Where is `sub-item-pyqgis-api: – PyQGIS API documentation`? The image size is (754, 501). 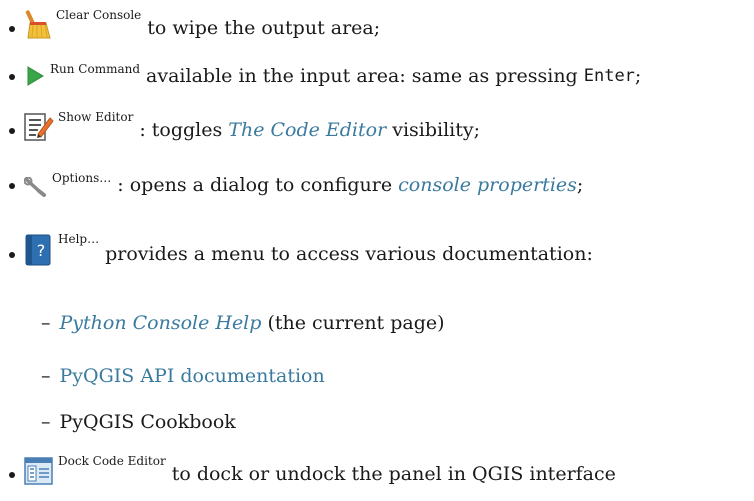 sub-item-pyqgis-api: – PyQGIS API documentation is located at coordinates (183, 376).